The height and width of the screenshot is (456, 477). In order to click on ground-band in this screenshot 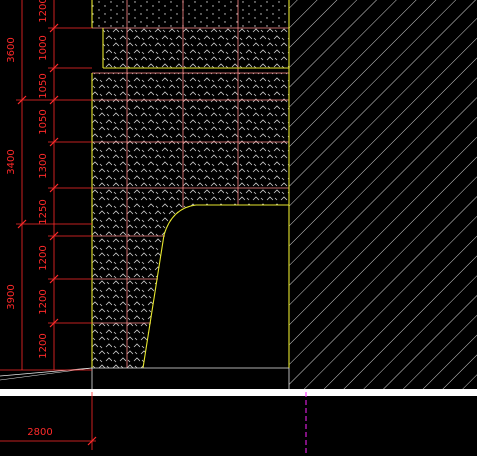, I will do `click(238, 392)`.